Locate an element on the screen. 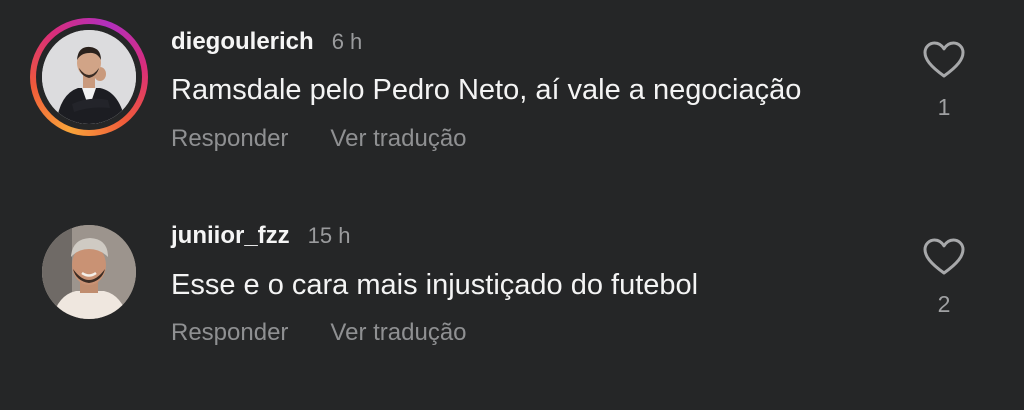 The width and height of the screenshot is (1024, 410). smiling-man-avatar-icon is located at coordinates (89, 272).